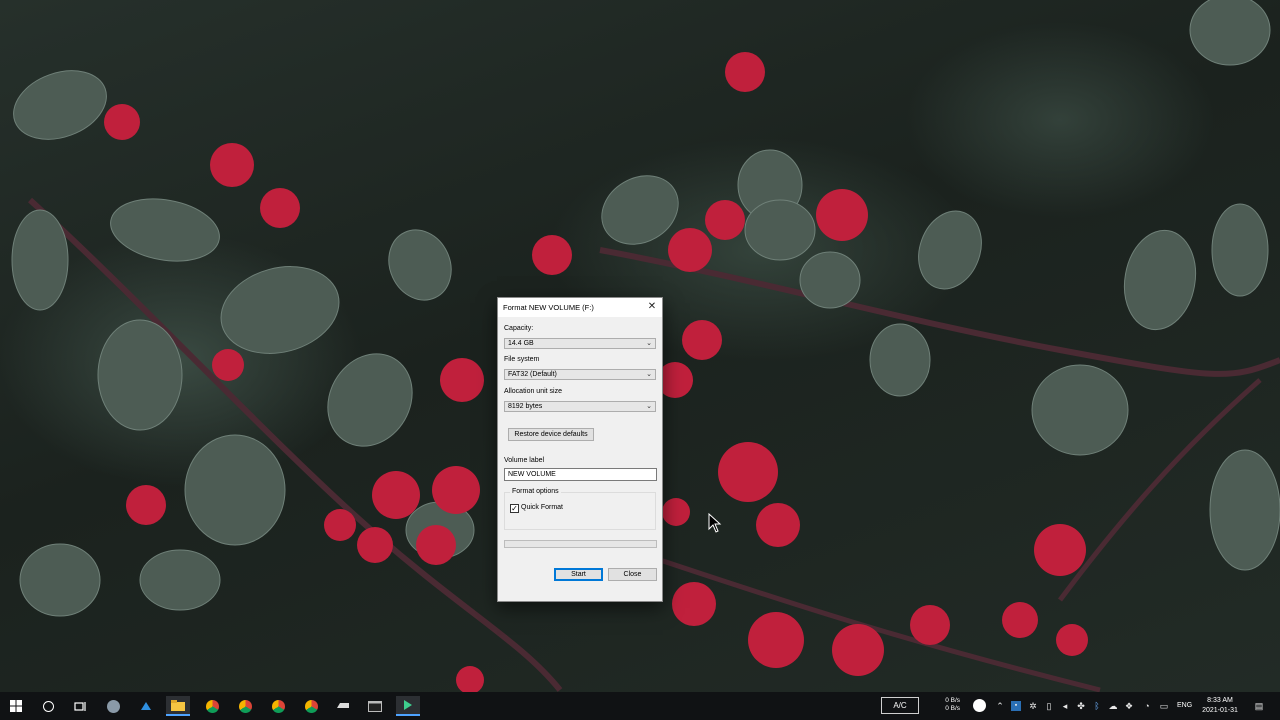 The image size is (1280, 720). What do you see at coordinates (1220, 710) in the screenshot?
I see `clock-date: 2021-01-31` at bounding box center [1220, 710].